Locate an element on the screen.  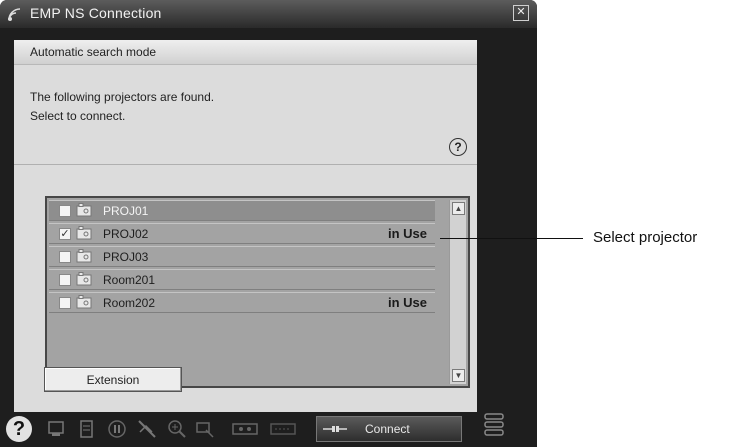
connect-label: Connect is located at coordinates (387, 429).